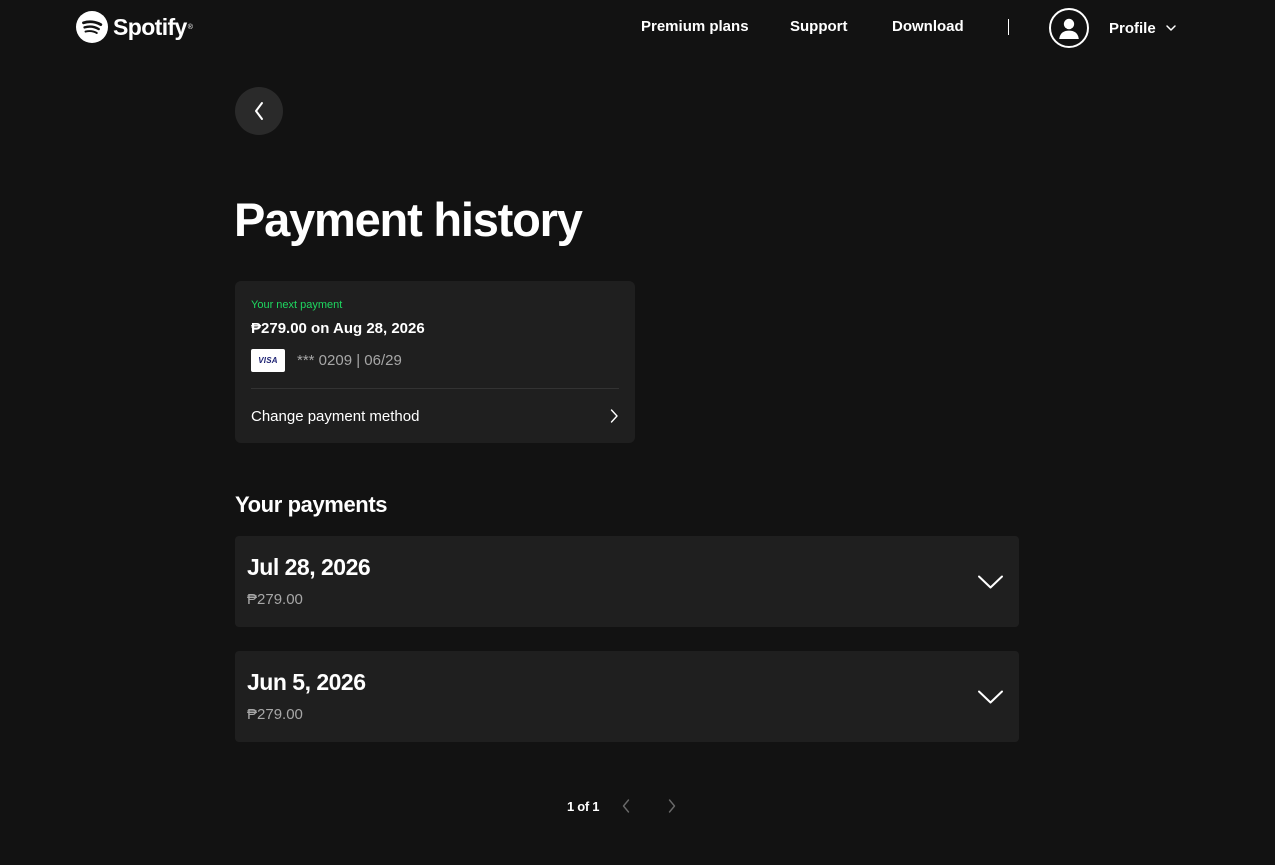 This screenshot has height=865, width=1275. I want to click on nav-divider, so click(1008, 27).